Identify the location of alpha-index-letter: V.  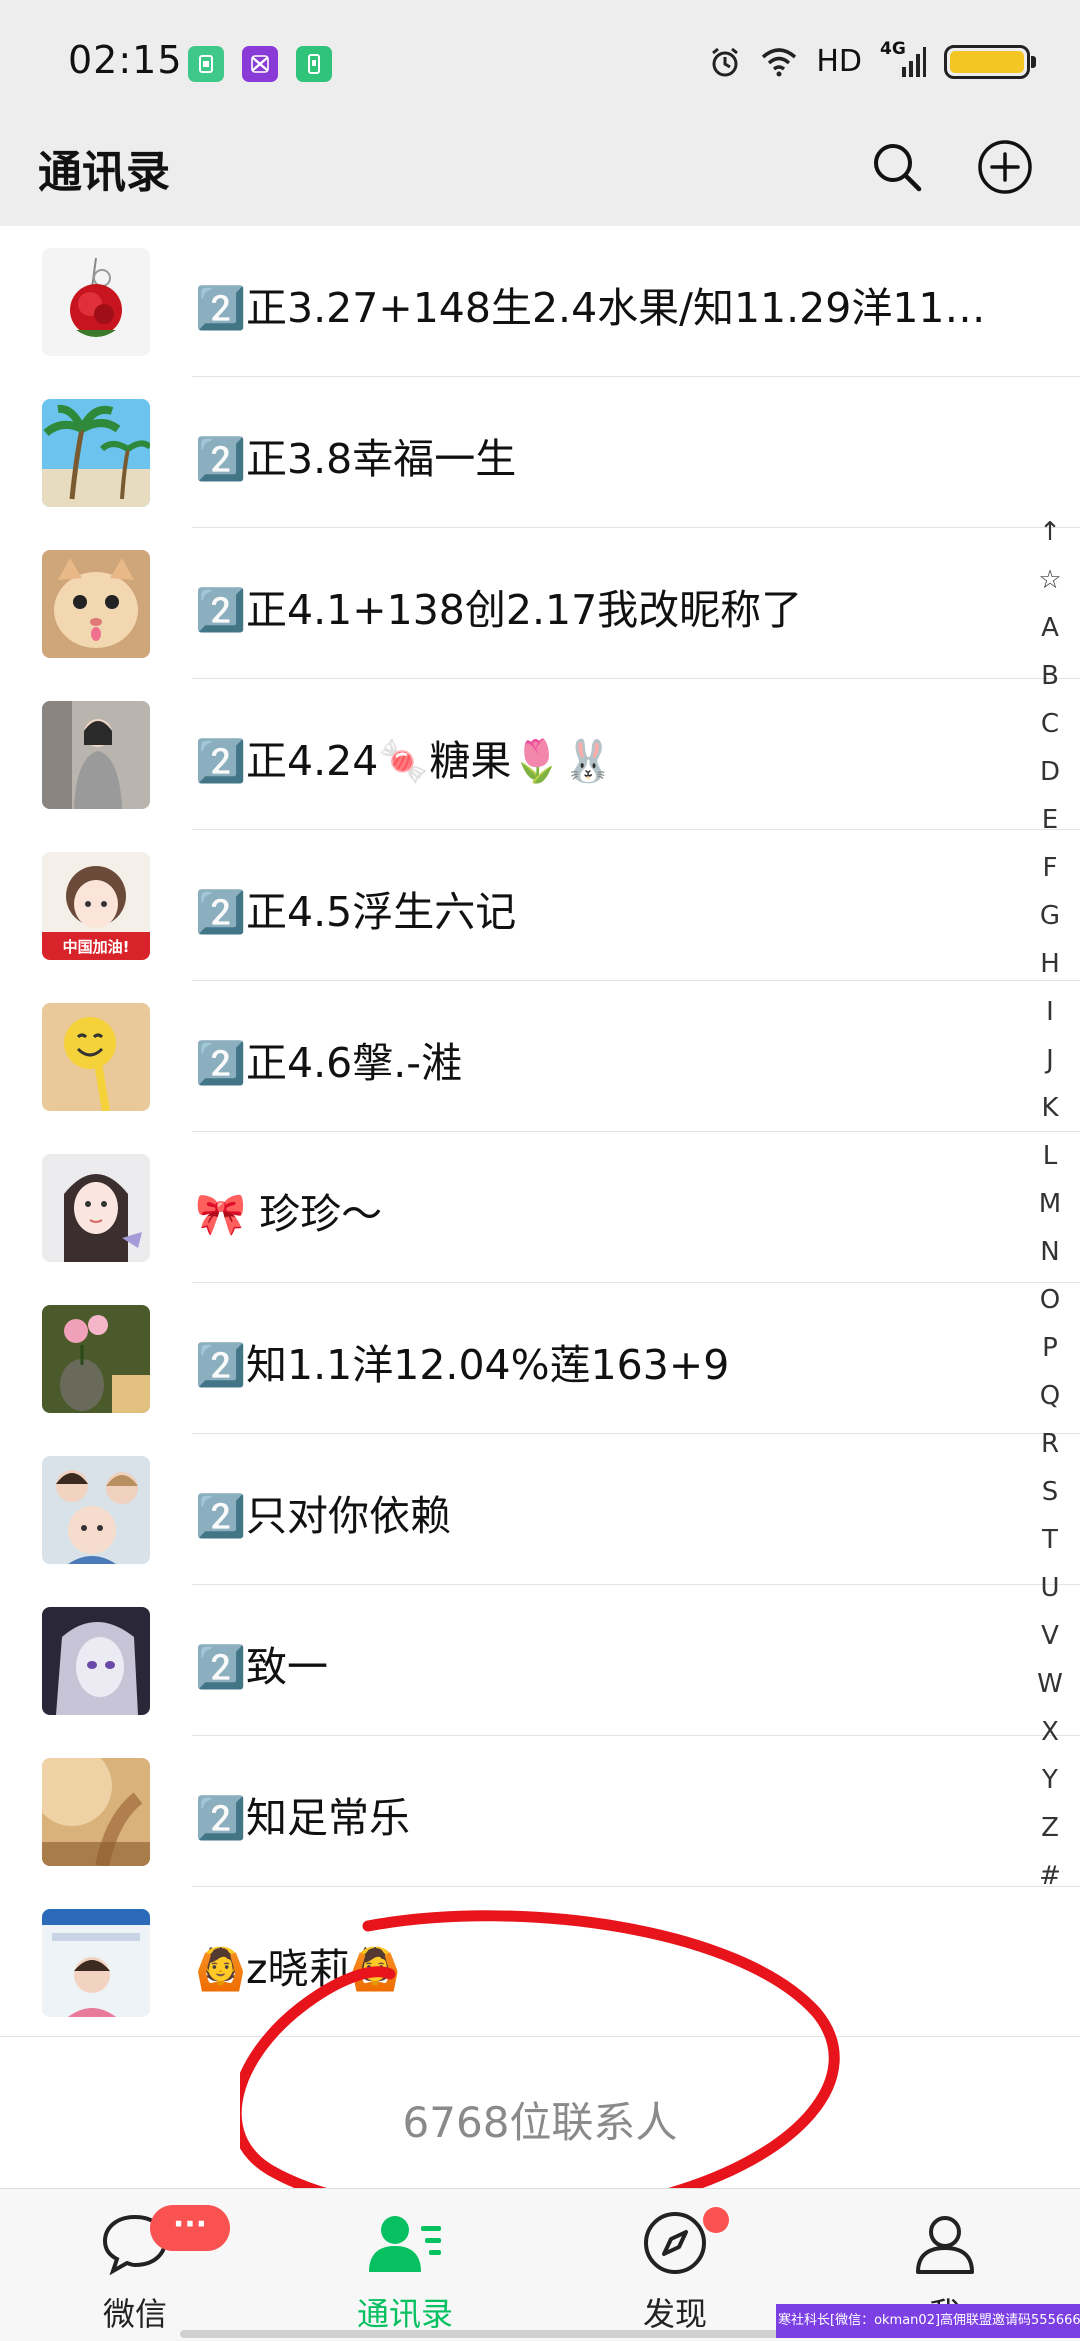
(1050, 1636).